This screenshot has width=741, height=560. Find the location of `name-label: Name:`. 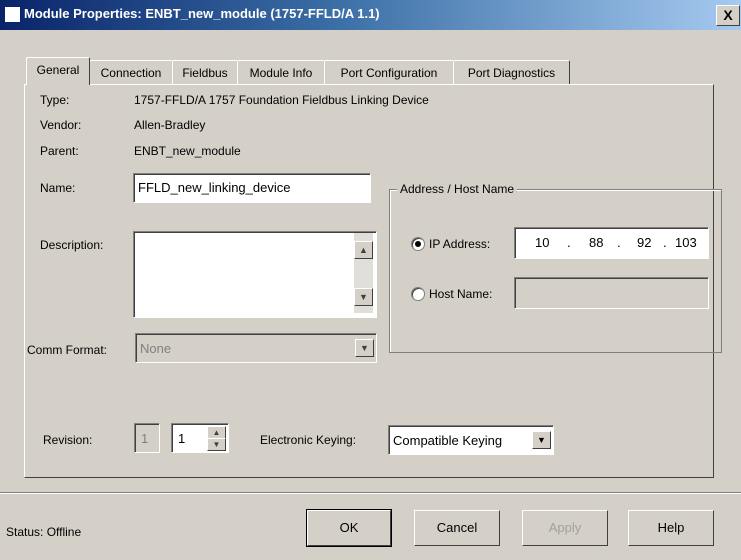

name-label: Name: is located at coordinates (58, 188).